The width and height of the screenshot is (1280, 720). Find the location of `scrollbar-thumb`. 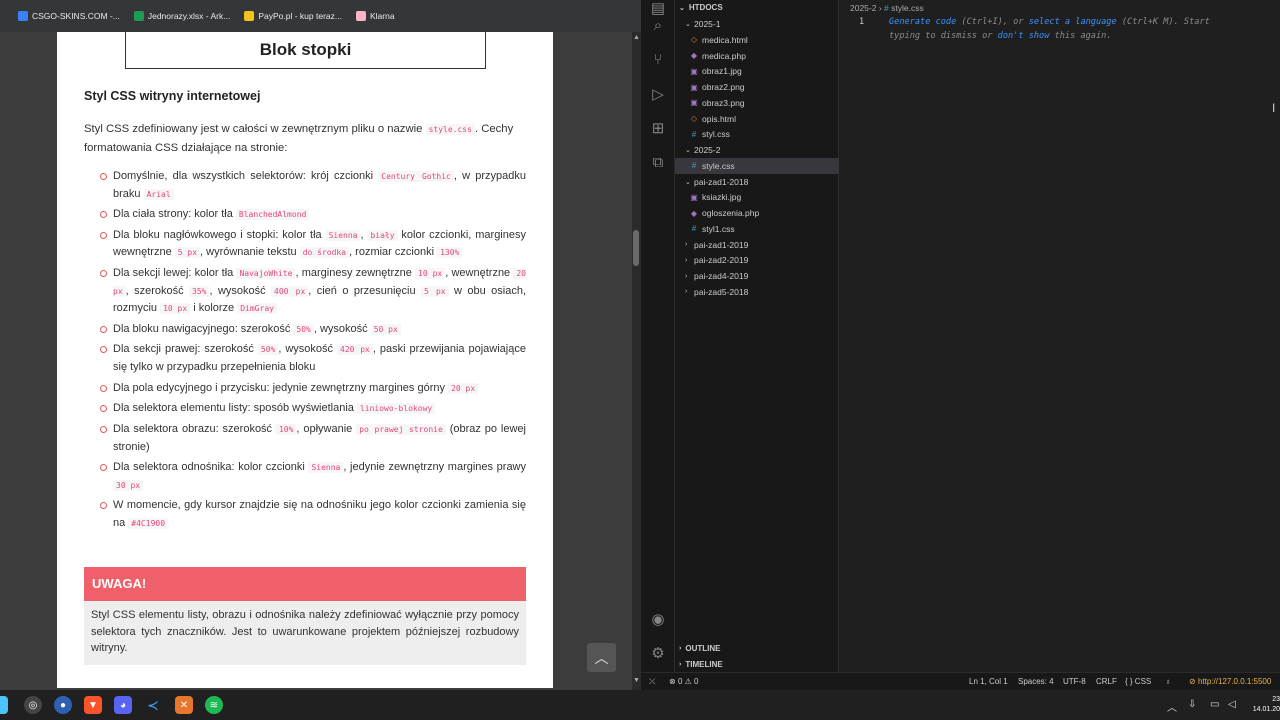

scrollbar-thumb is located at coordinates (636, 248).